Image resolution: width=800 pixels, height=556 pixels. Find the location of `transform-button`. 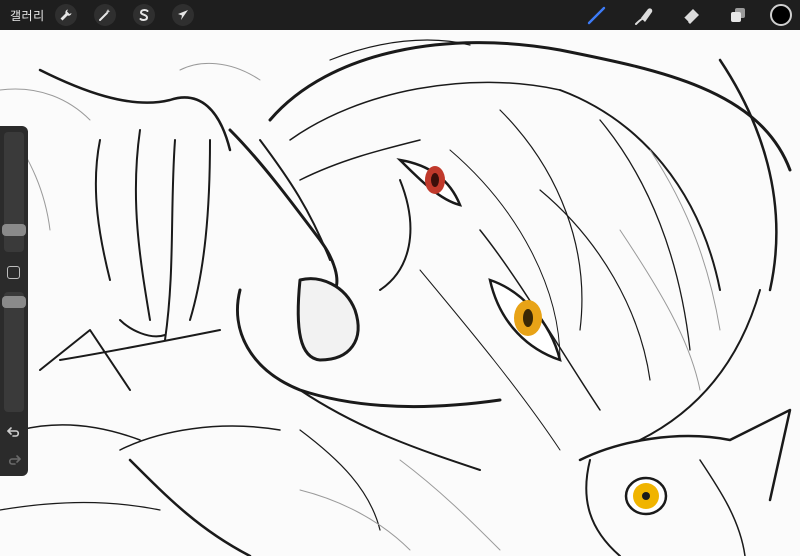

transform-button is located at coordinates (182, 15).